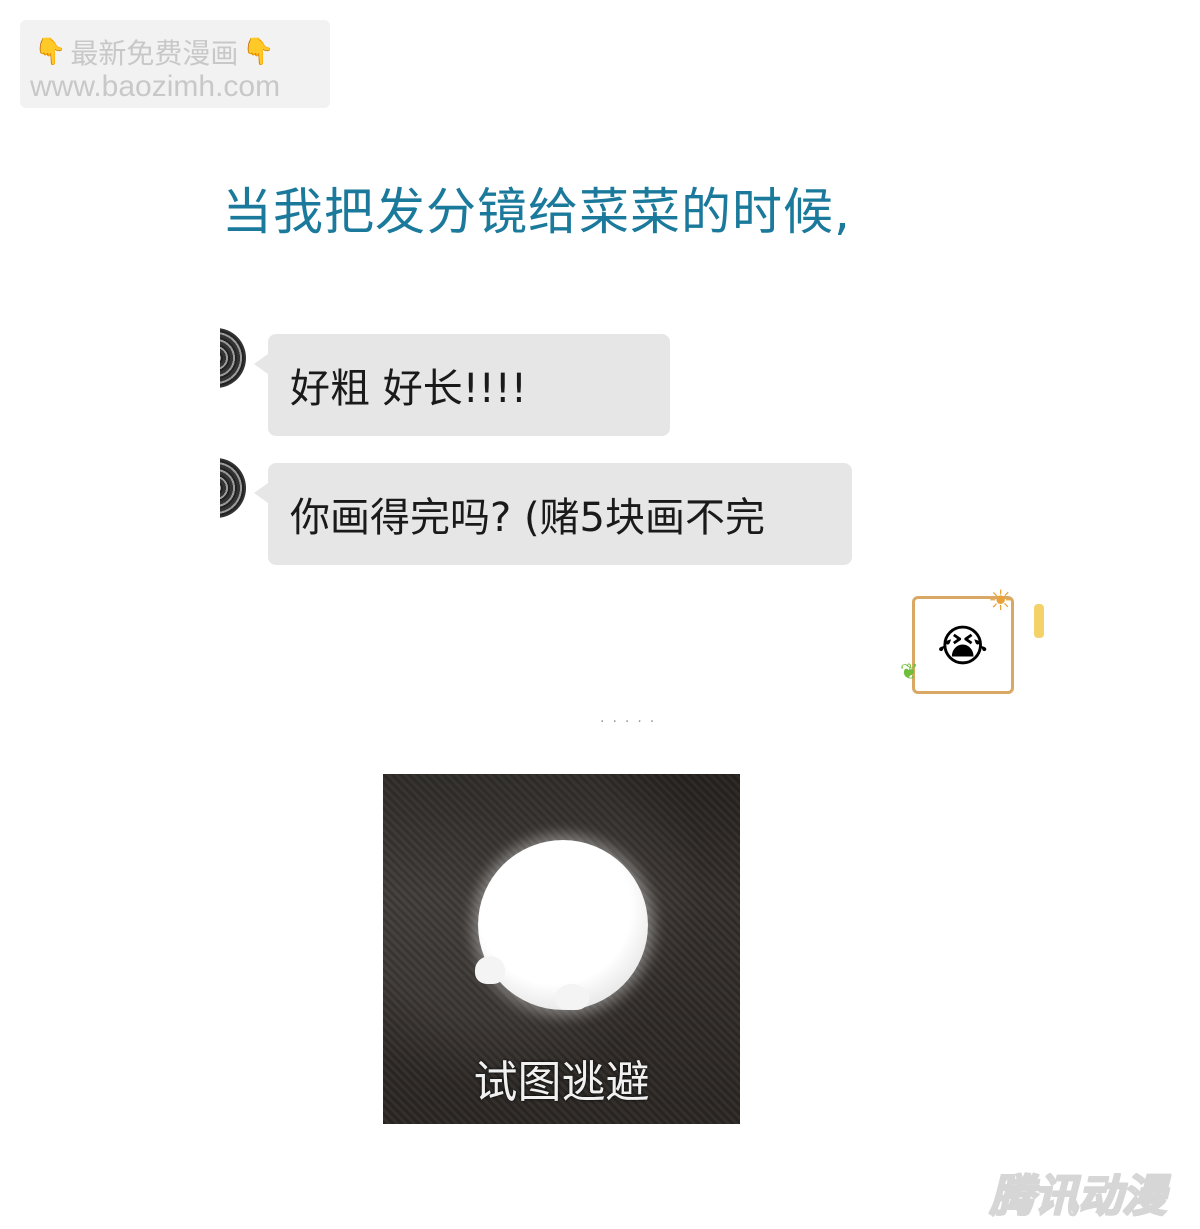 This screenshot has width=1200, height=1229. Describe the element at coordinates (154, 53) in the screenshot. I see `watermark-title: 最新免费漫画` at that location.